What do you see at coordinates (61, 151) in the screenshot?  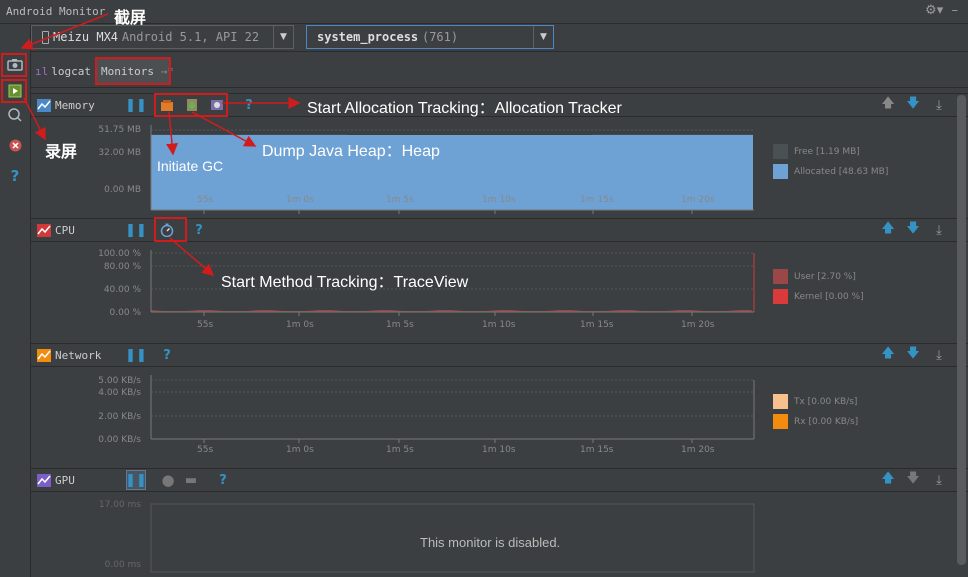 I see `annotation-record: 录屏` at bounding box center [61, 151].